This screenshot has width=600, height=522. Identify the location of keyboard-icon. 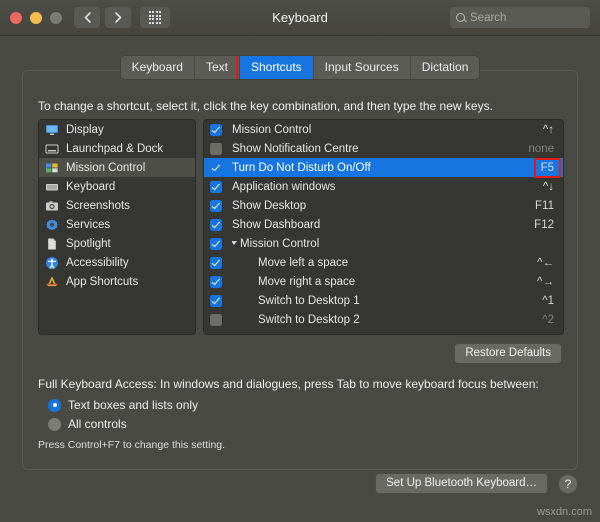
(52, 186).